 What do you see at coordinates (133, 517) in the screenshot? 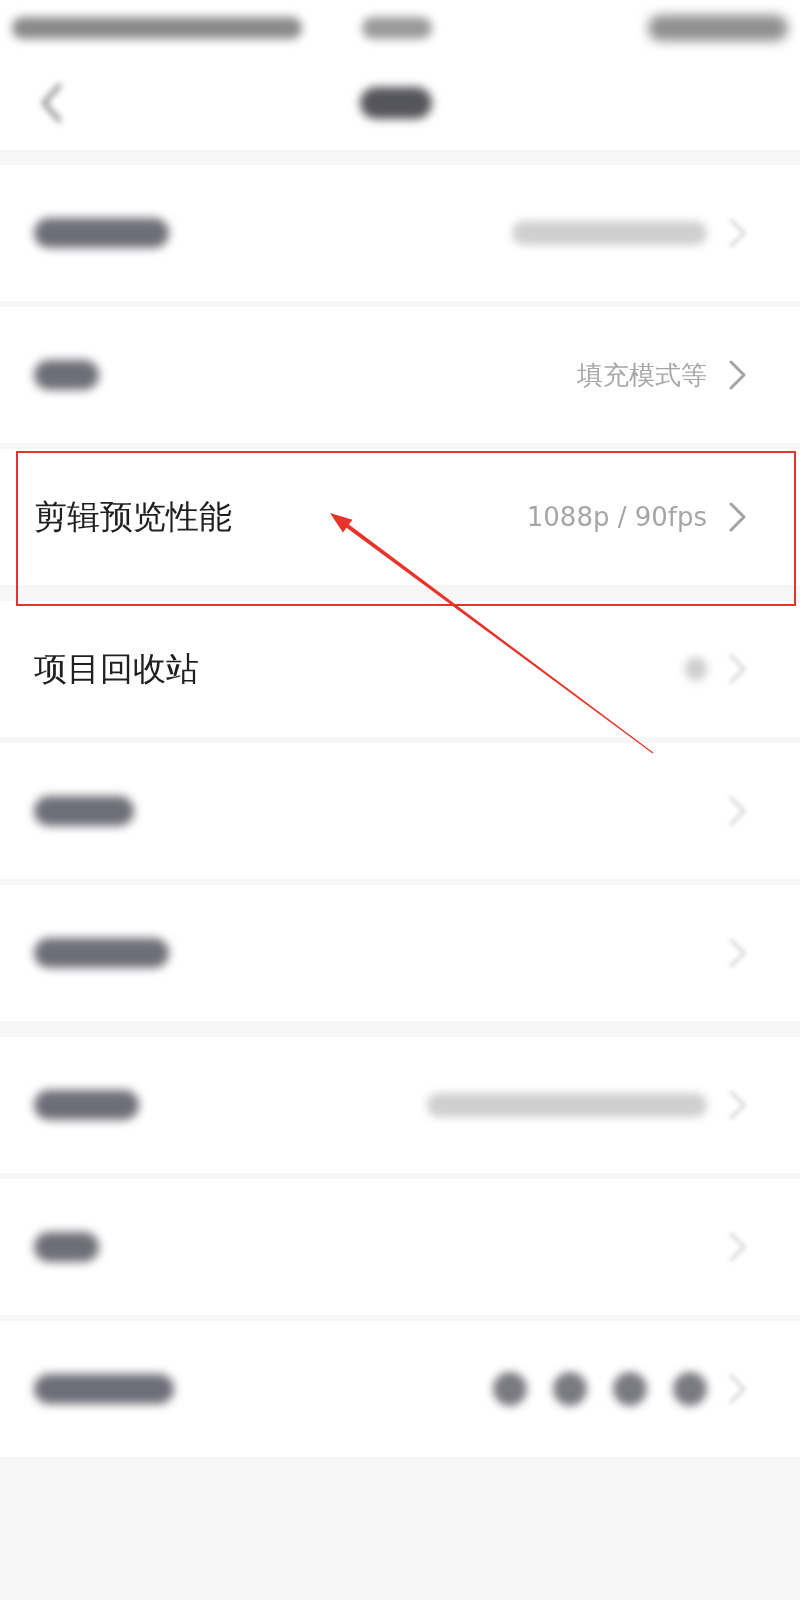
I see `setting-label: 剪辑预览性能` at bounding box center [133, 517].